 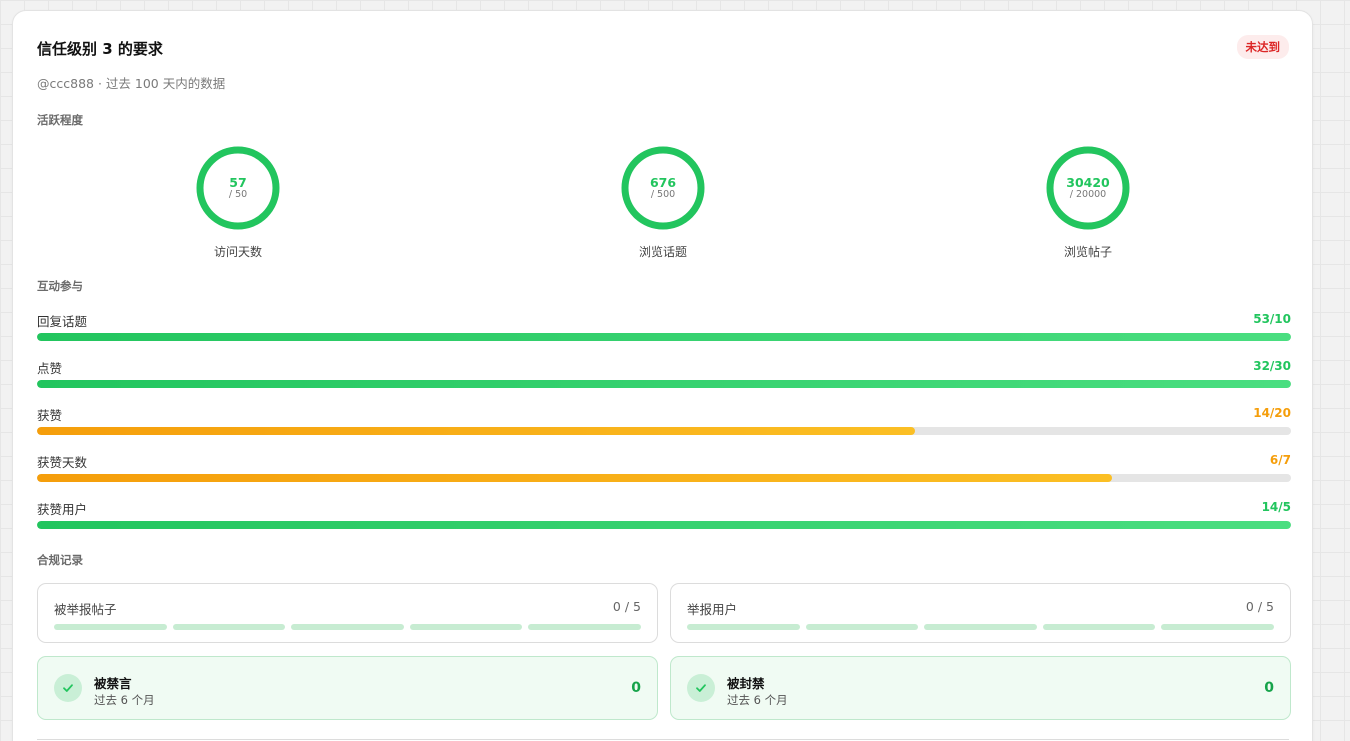 I want to click on bar-likes-received-fill, so click(x=476, y=431).